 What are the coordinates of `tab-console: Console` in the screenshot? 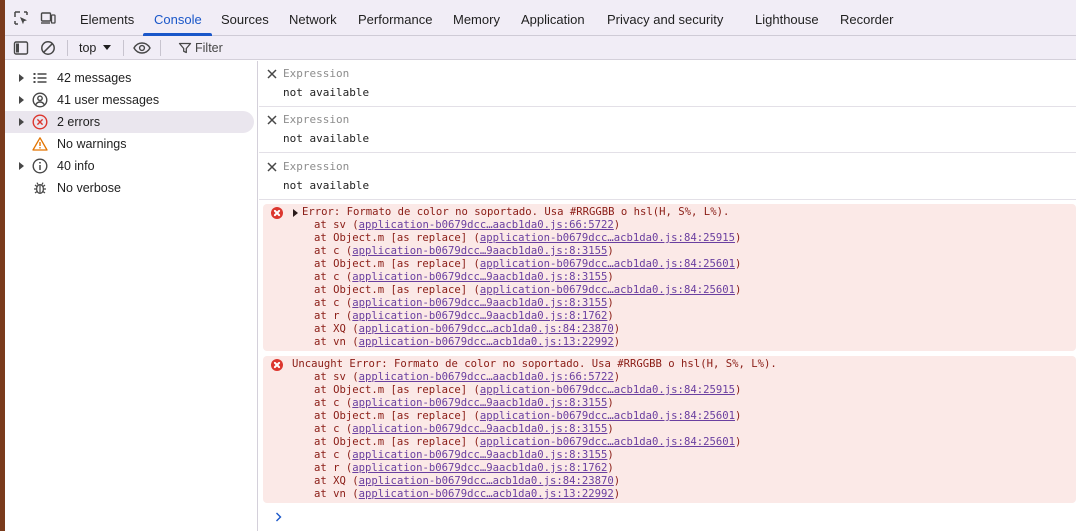 It's located at (178, 18).